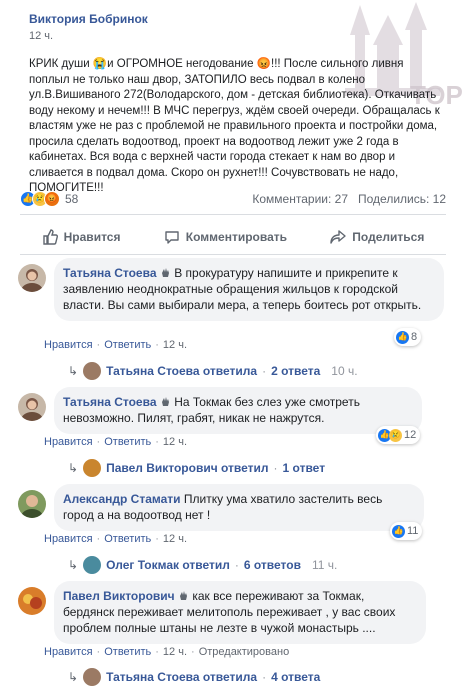  Describe the element at coordinates (88, 27) in the screenshot. I see `post-header: Виктория Бобринок 12 ч.` at that location.